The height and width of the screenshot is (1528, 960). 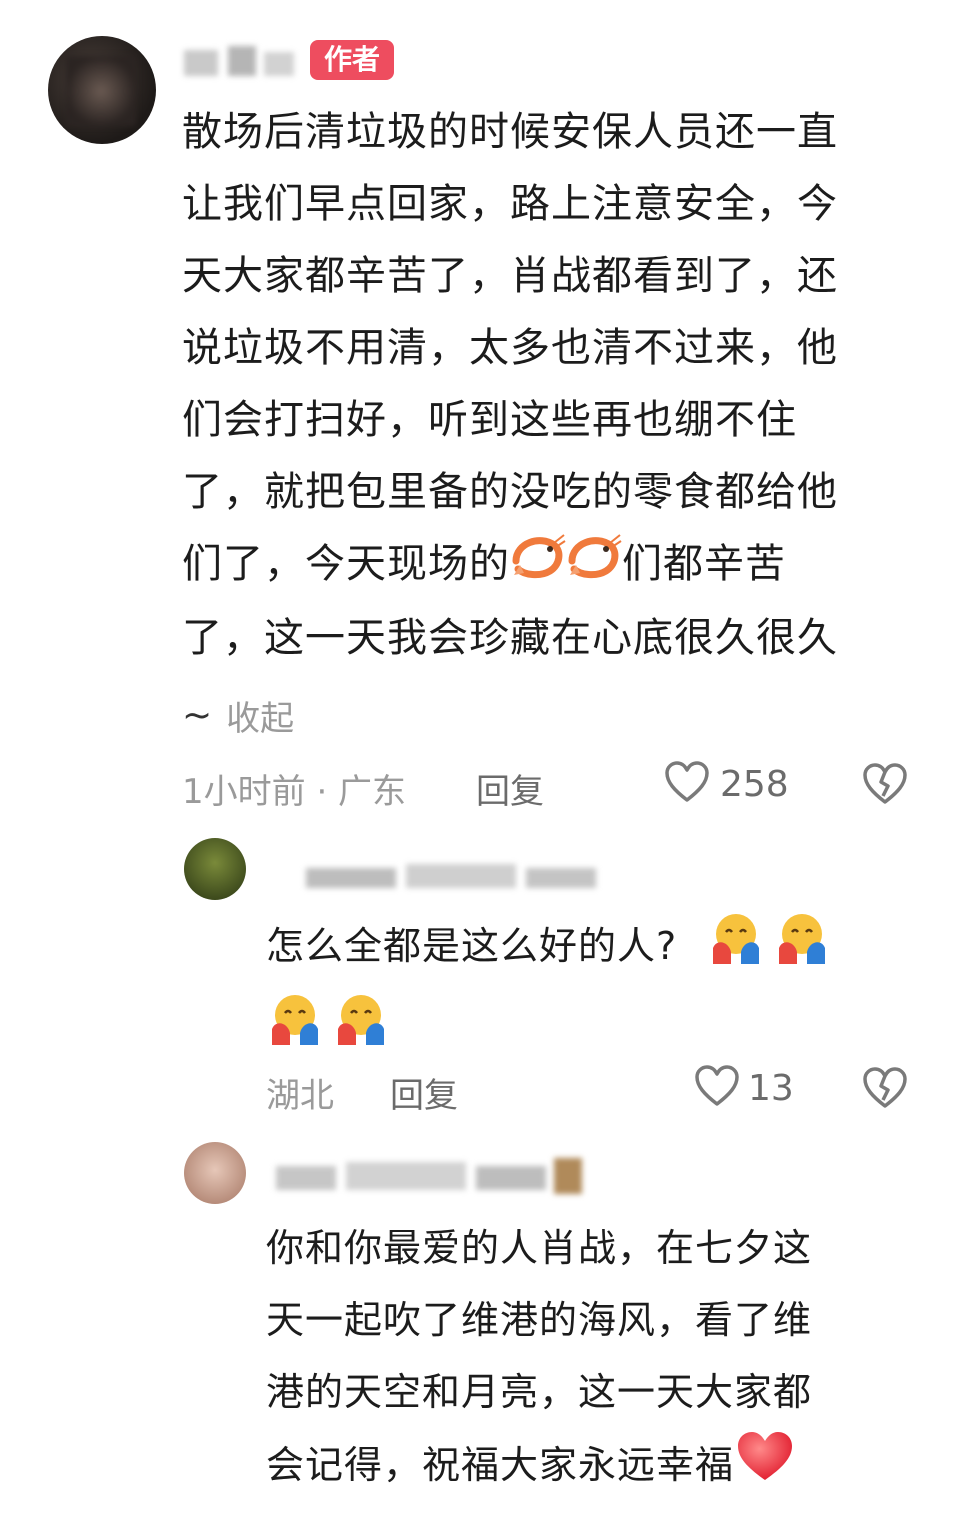 I want to click on comment-line: 天大家都辛苦了，肖战都看到了，还, so click(x=510, y=276).